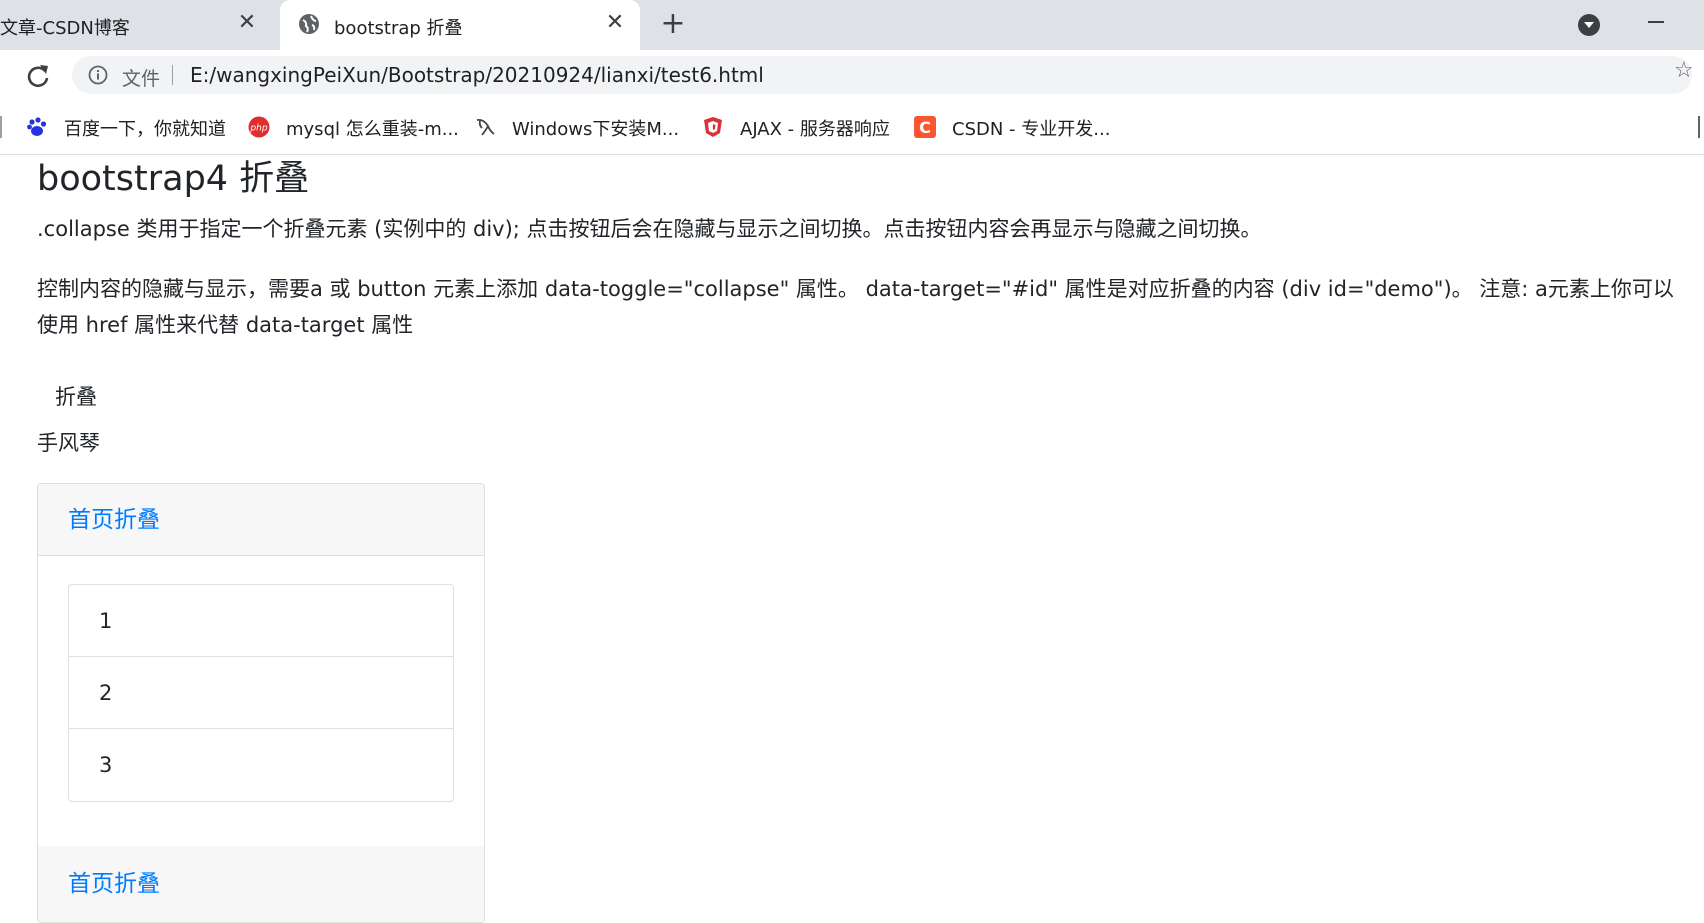 The image size is (1704, 923). Describe the element at coordinates (398, 28) in the screenshot. I see `tab-title: bootstrap 折叠` at that location.